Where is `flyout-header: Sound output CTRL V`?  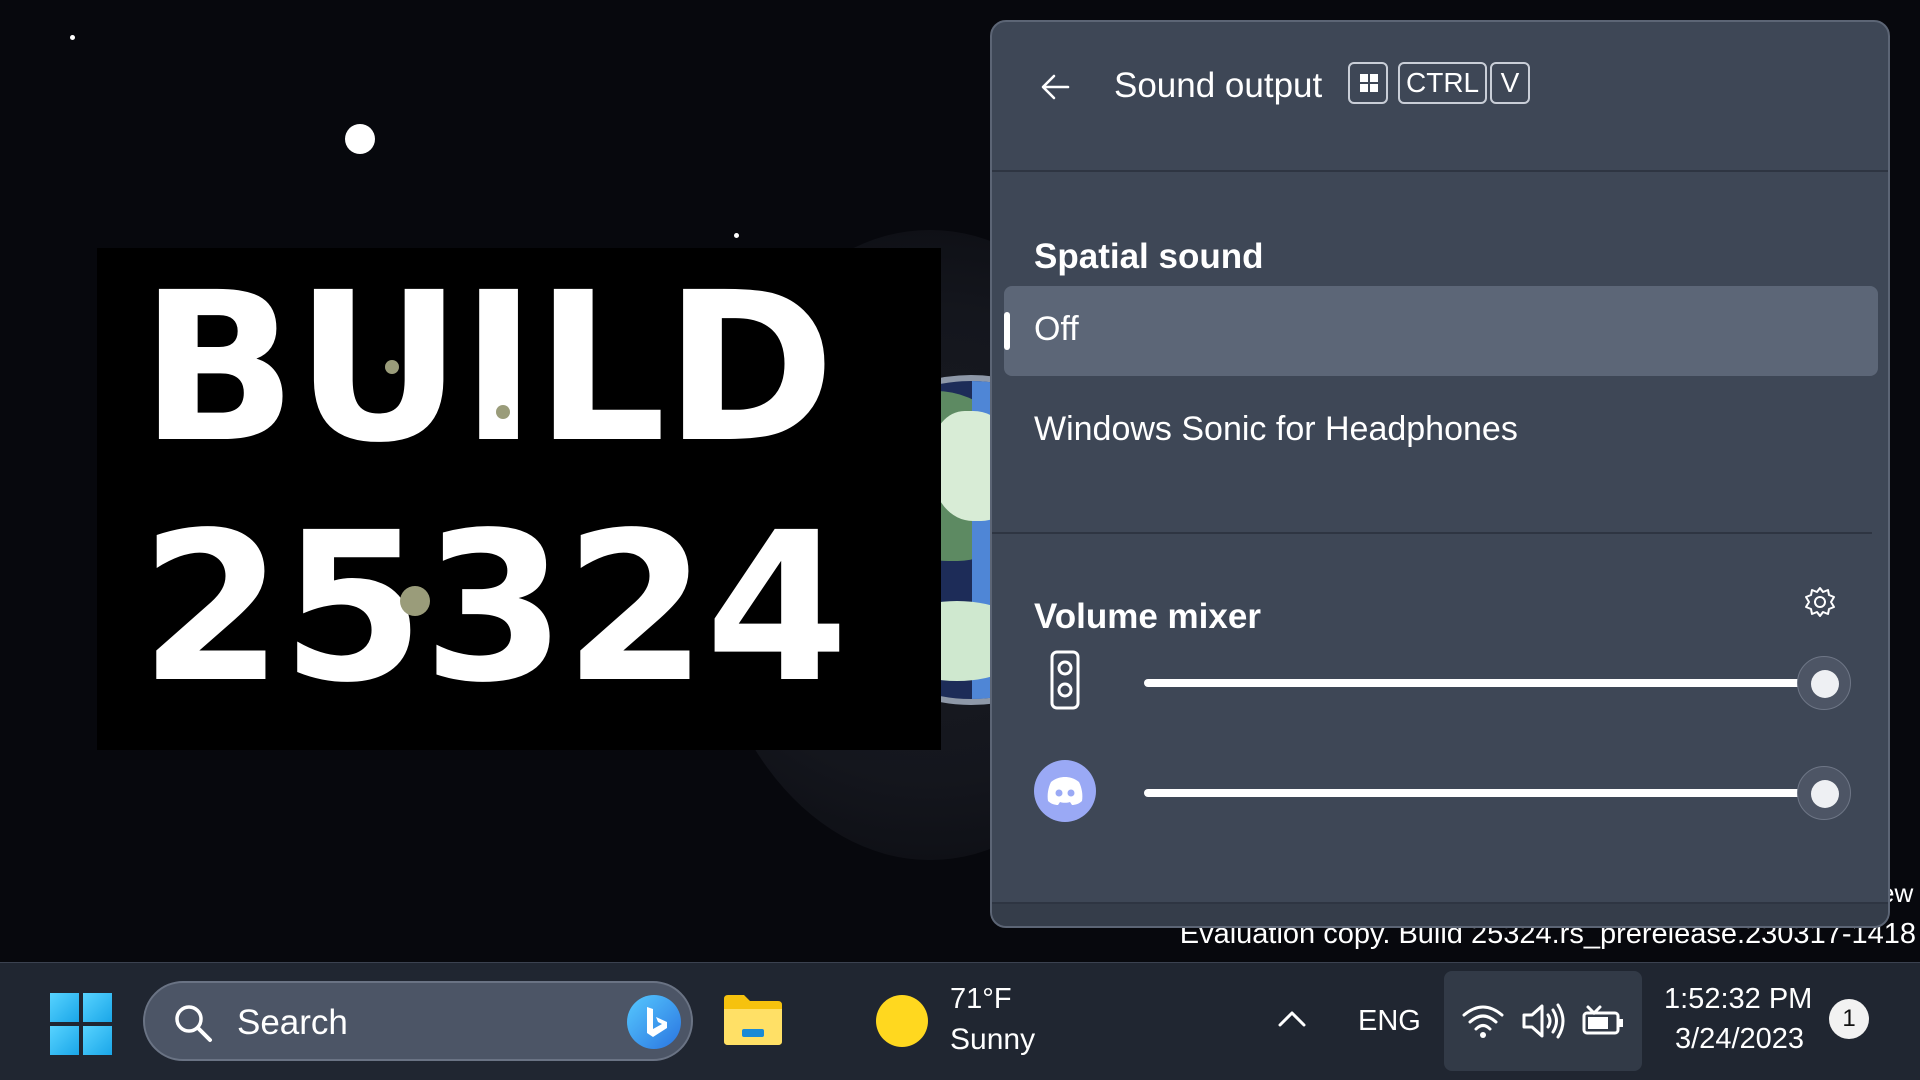 flyout-header: Sound output CTRL V is located at coordinates (1440, 97).